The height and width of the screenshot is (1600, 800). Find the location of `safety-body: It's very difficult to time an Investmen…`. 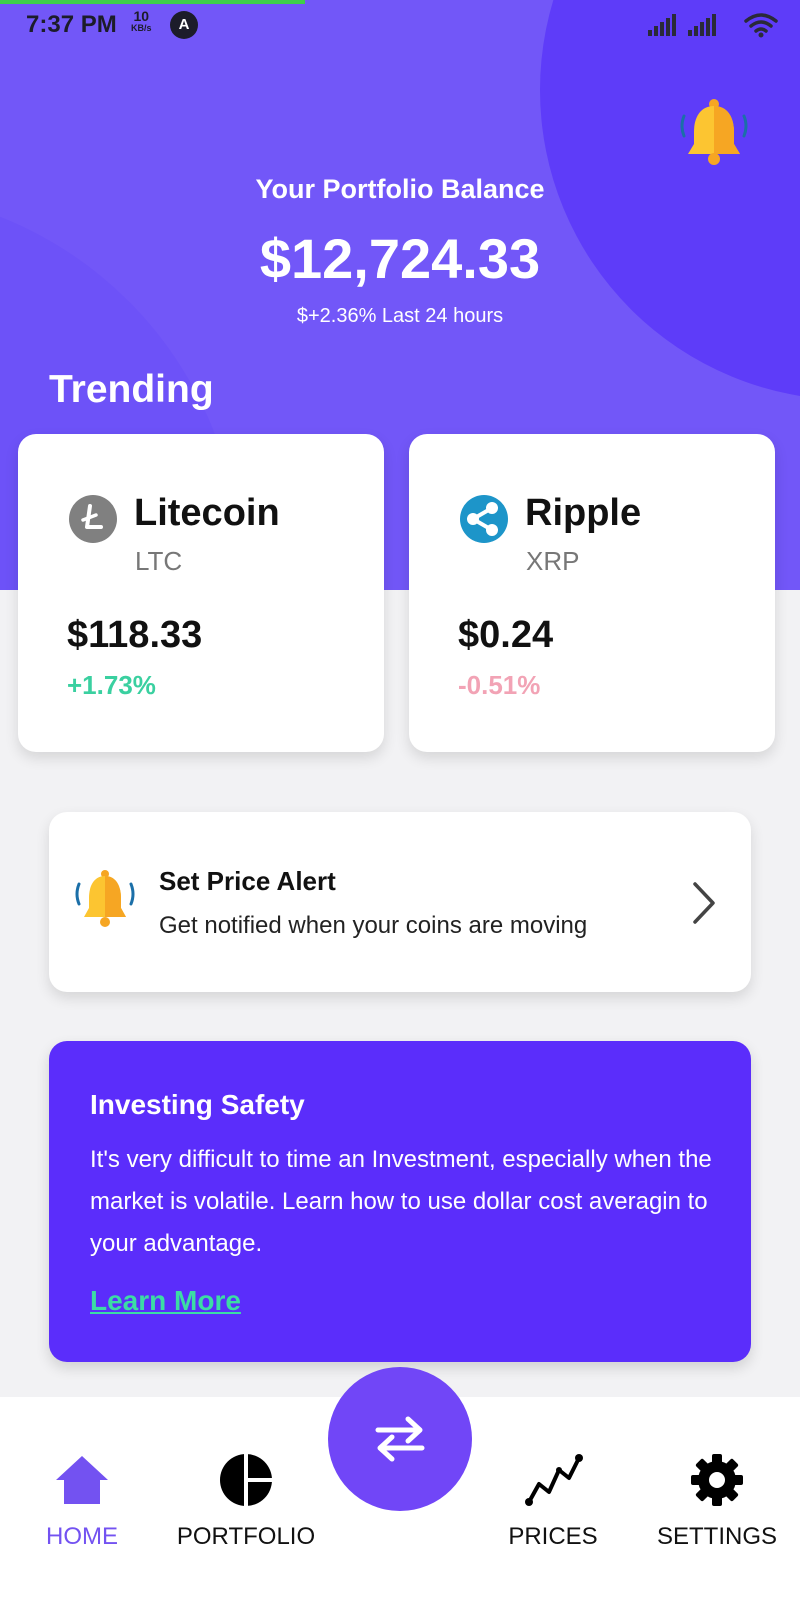

safety-body: It's very difficult to time an Investmen… is located at coordinates (401, 1201).